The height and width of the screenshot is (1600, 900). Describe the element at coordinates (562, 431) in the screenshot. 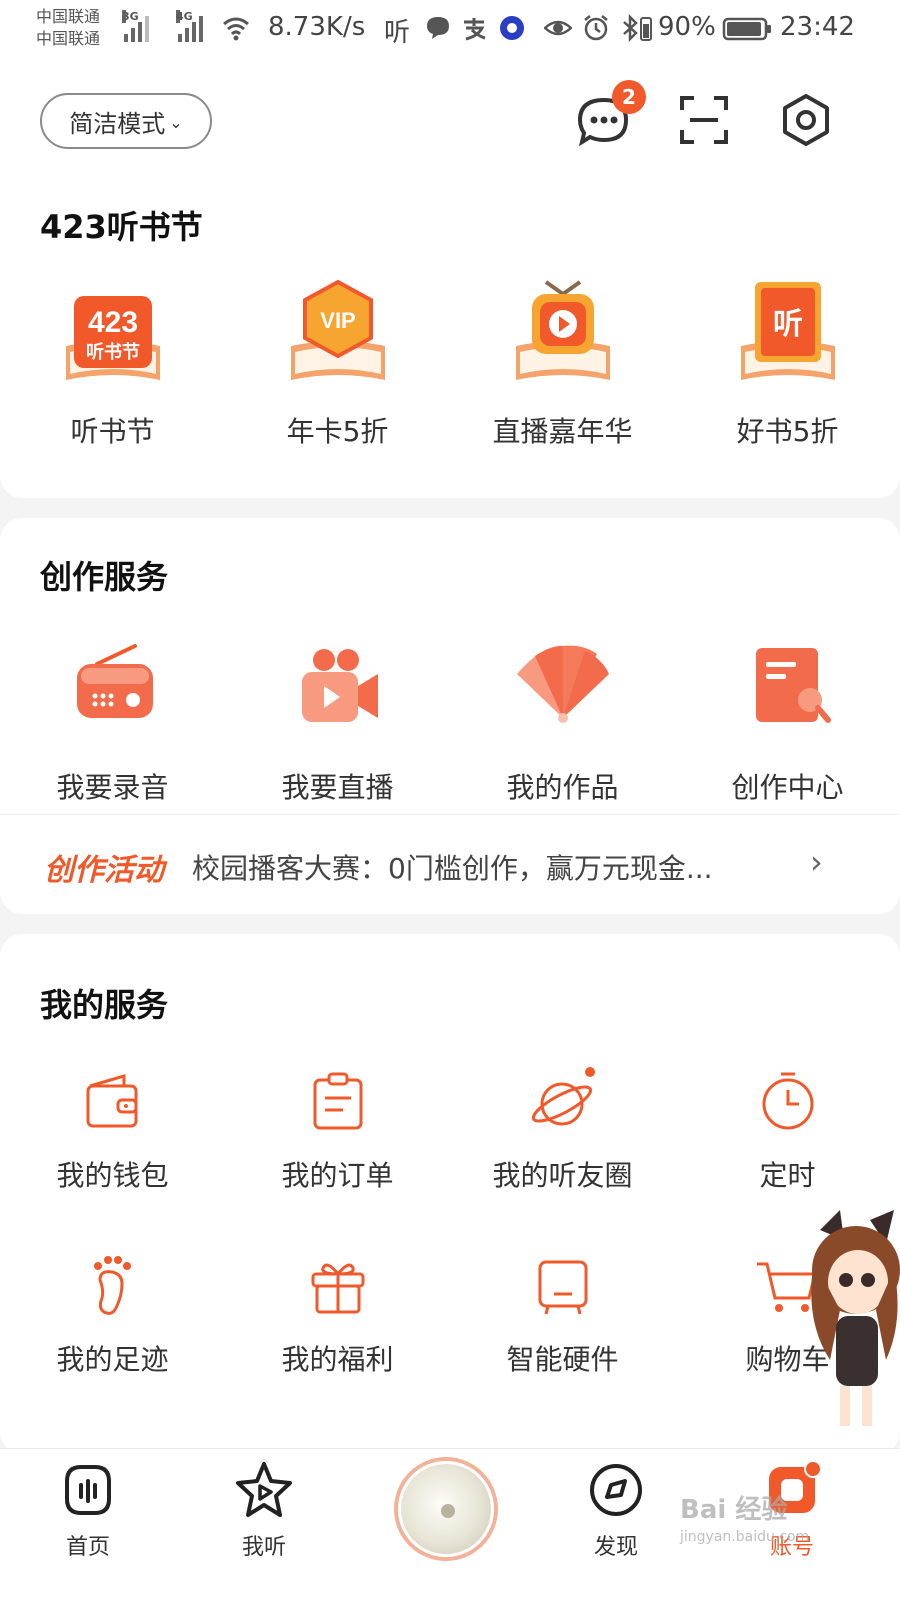

I see `festival-item-label: 直播嘉年华` at that location.